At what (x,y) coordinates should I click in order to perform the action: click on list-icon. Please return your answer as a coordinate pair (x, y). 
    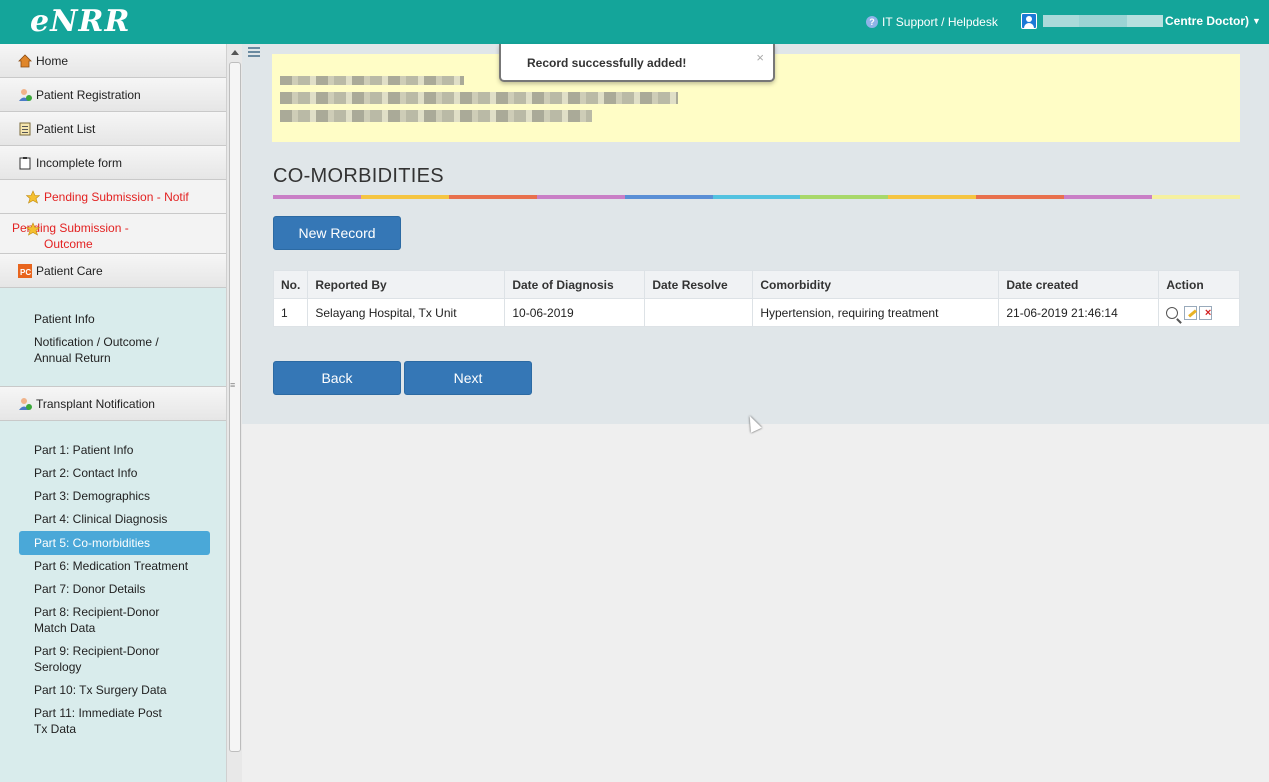
    Looking at the image, I should click on (25, 129).